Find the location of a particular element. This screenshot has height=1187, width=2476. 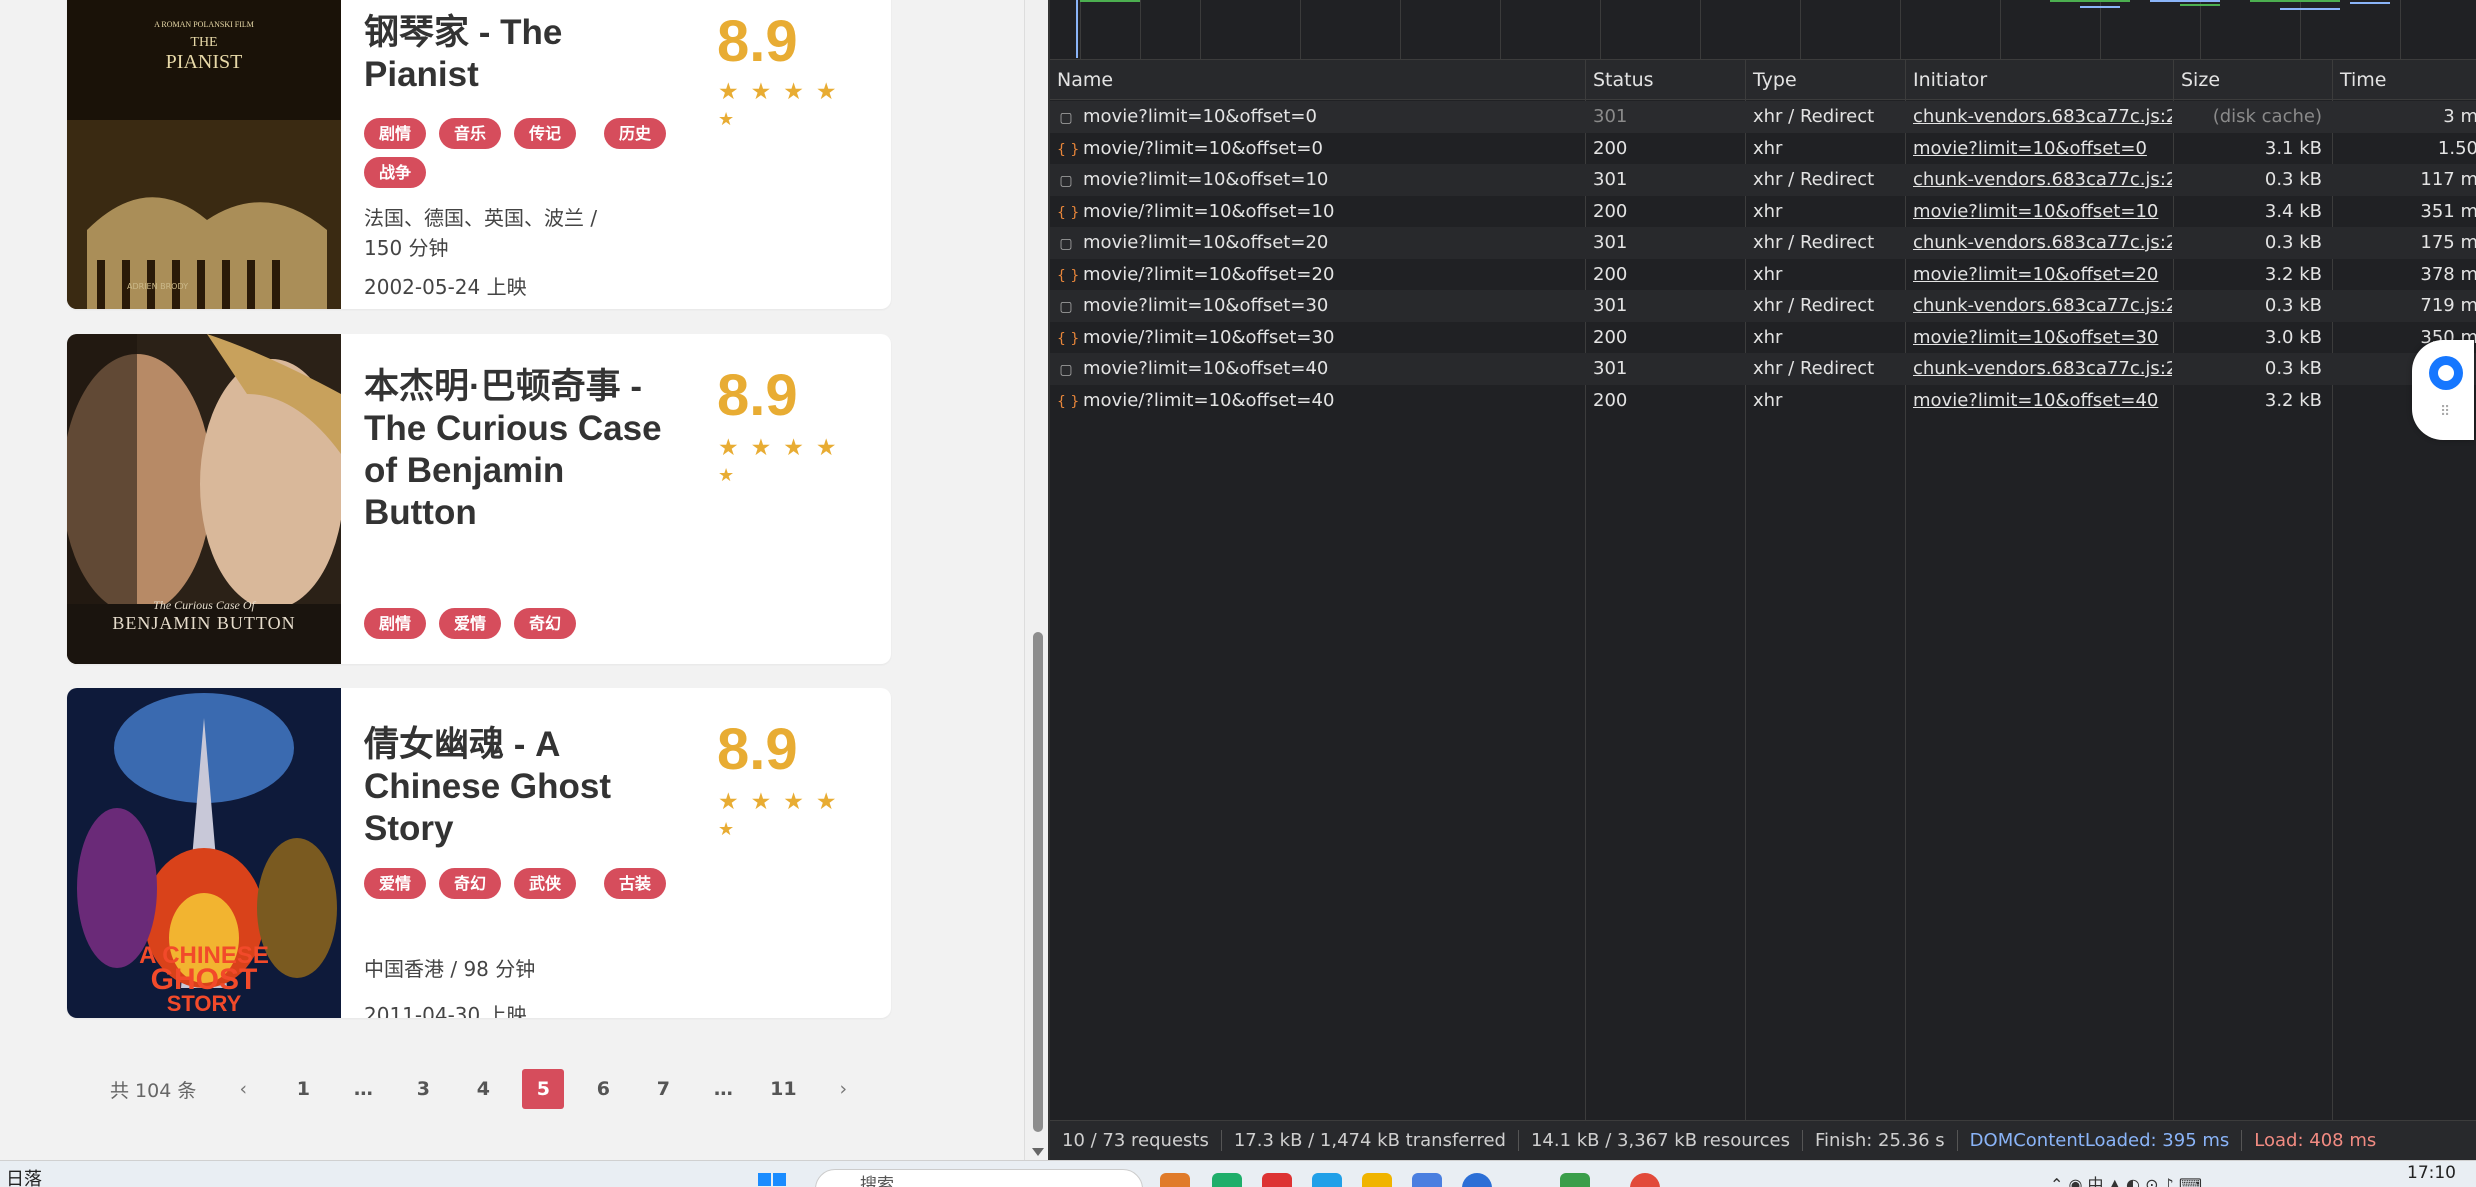

request-status: 200 is located at coordinates (1610, 337).